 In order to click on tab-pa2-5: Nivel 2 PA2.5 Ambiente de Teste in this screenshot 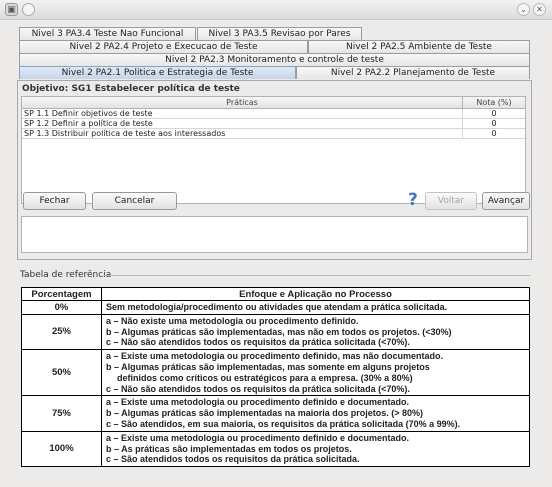, I will do `click(419, 46)`.